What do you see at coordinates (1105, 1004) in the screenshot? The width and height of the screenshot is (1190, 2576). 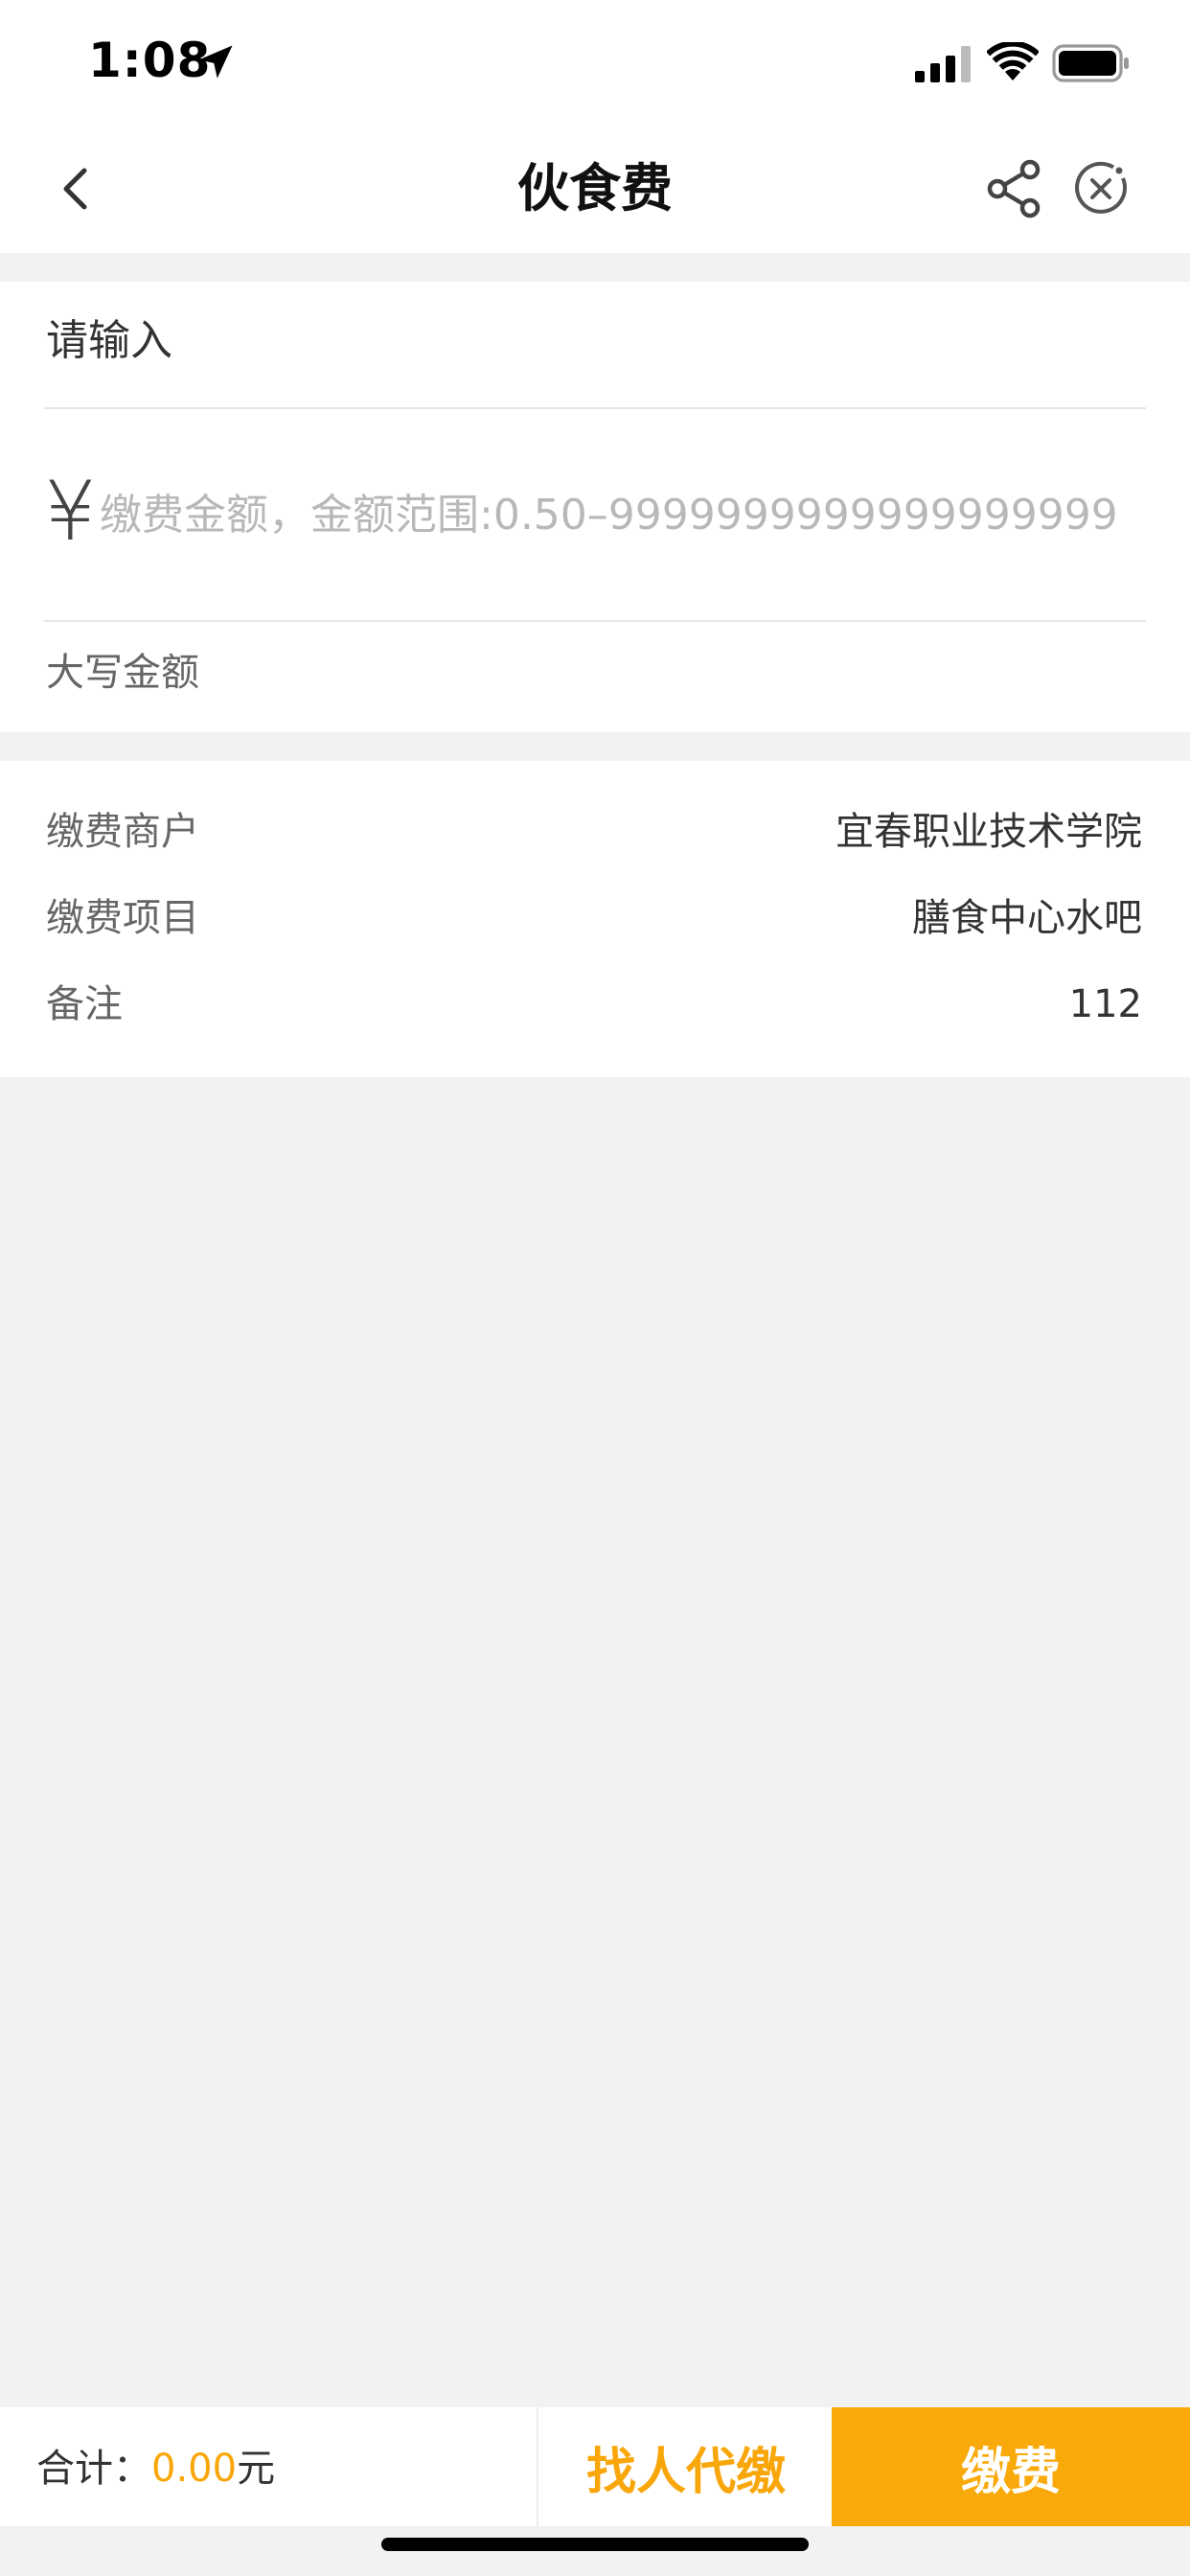 I see `info-value: 112` at bounding box center [1105, 1004].